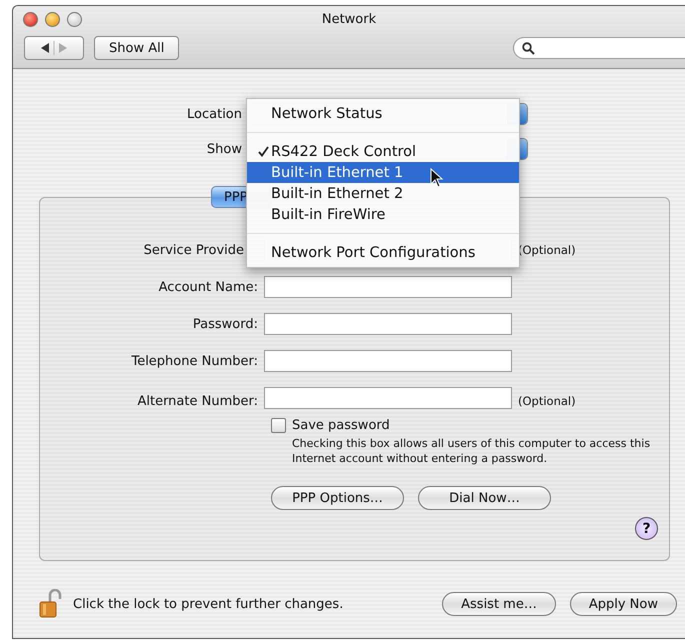  What do you see at coordinates (646, 528) in the screenshot?
I see `help-button: ?` at bounding box center [646, 528].